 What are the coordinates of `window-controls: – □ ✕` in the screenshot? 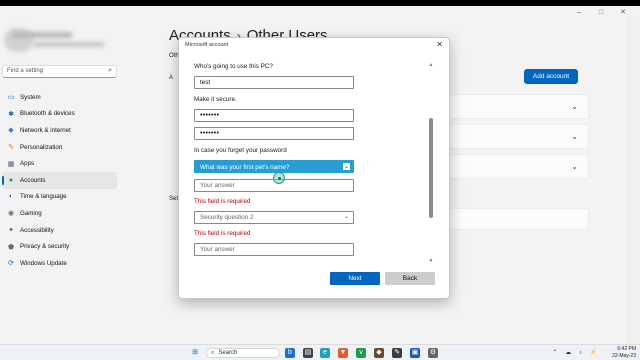 It's located at (601, 13).